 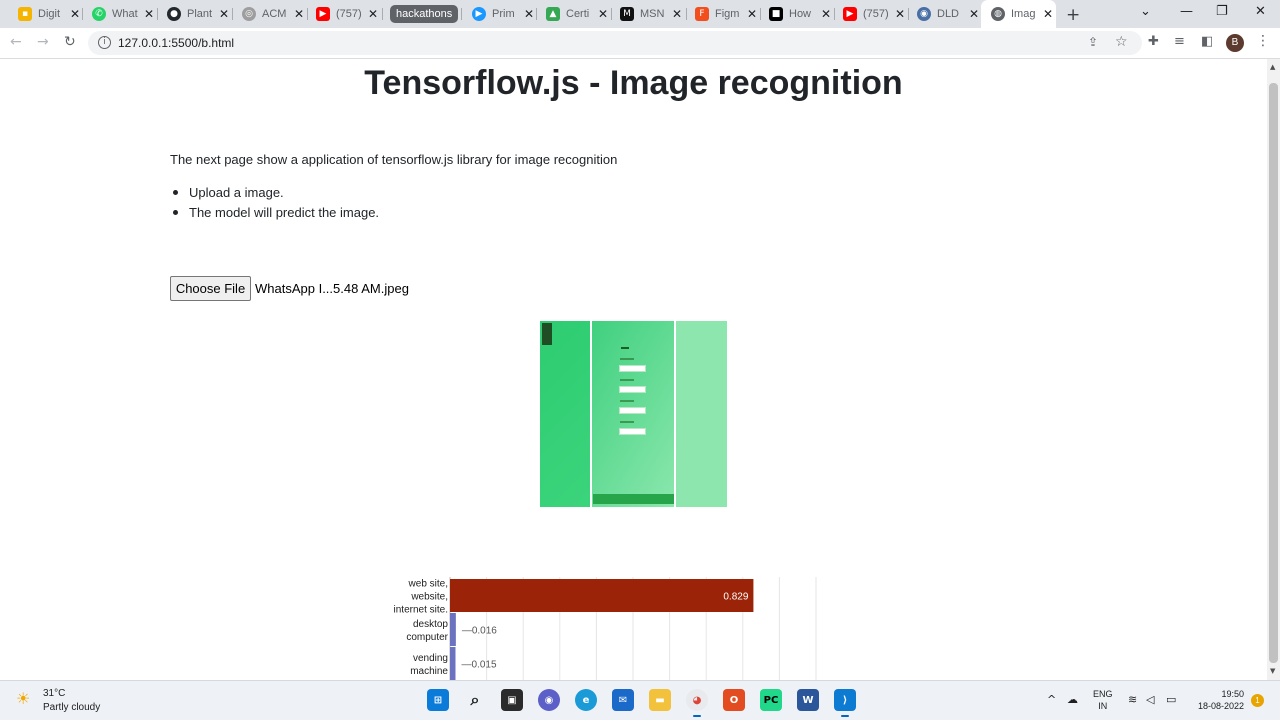 I want to click on tab-whatsapp: ✆ What ✕, so click(x=123, y=14).